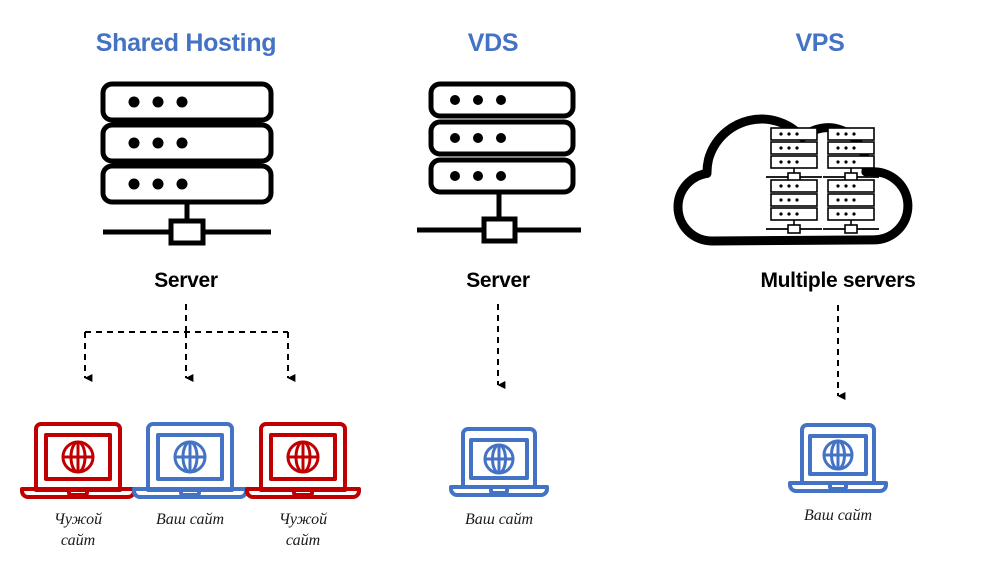  Describe the element at coordinates (190, 343) in the screenshot. I see `dashed-arrow-tree-shared` at that location.